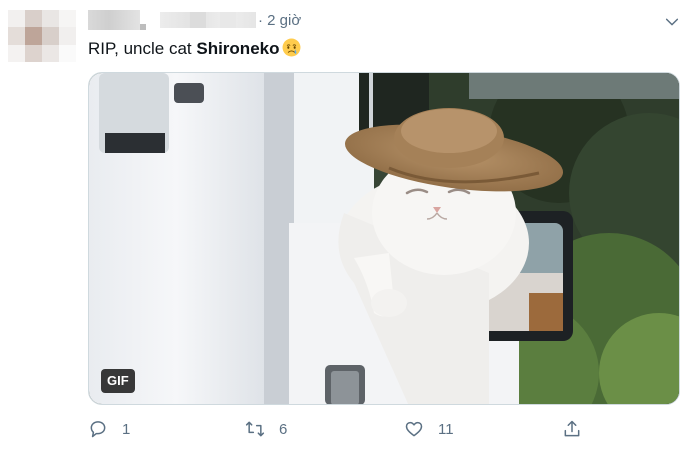 This screenshot has height=451, width=699. Describe the element at coordinates (283, 429) in the screenshot. I see `retweet-count: 6` at that location.